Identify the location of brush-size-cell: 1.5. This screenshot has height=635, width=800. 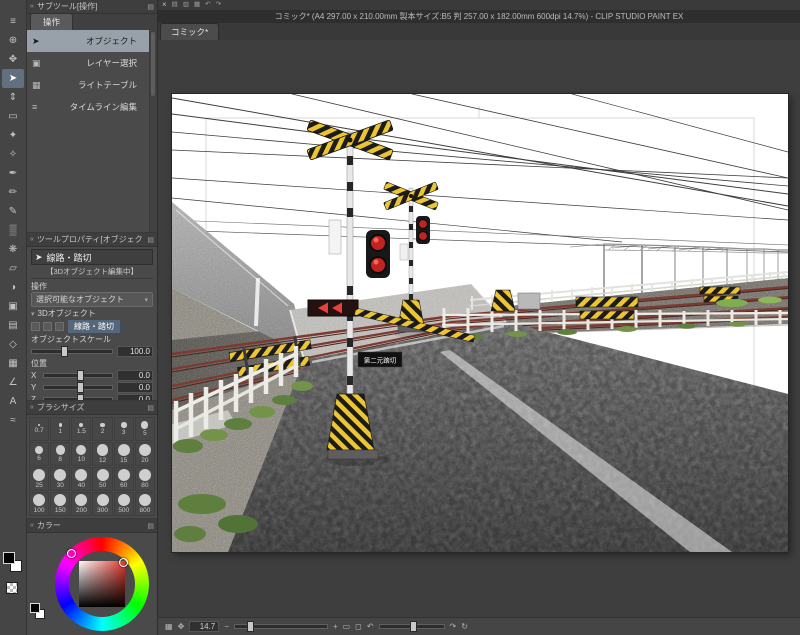
(81, 429).